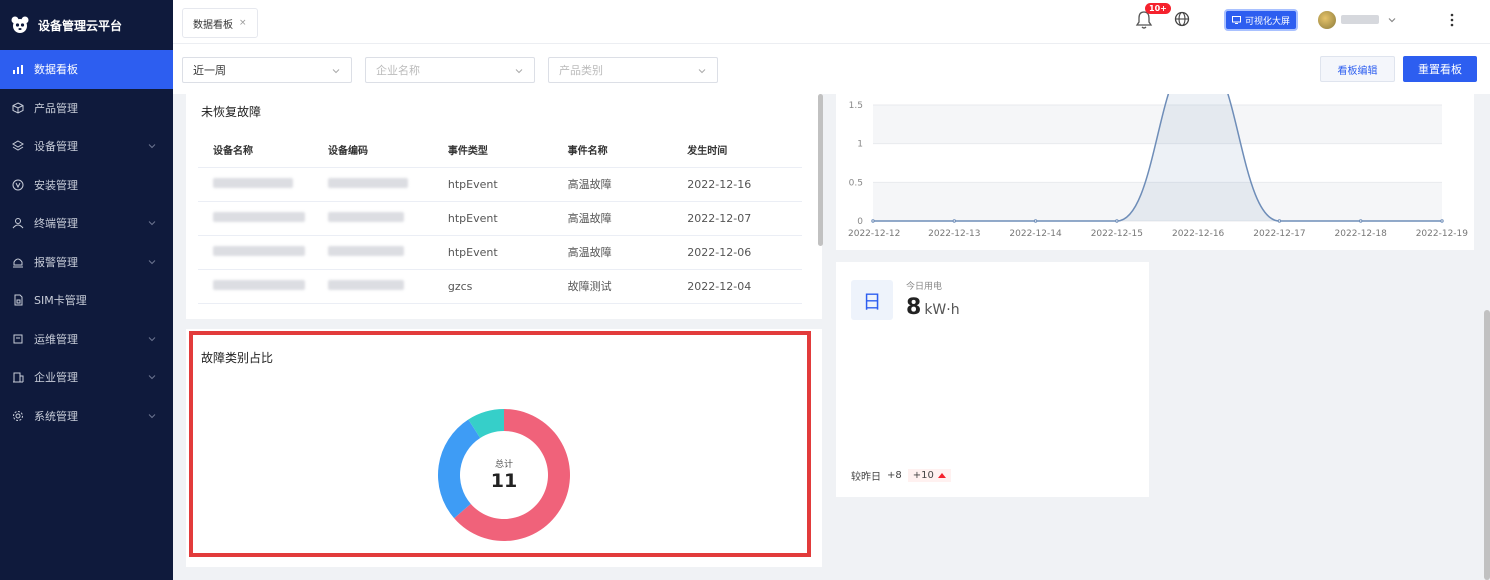 Image resolution: width=1490 pixels, height=580 pixels. Describe the element at coordinates (18, 185) in the screenshot. I see `install-icon` at that location.